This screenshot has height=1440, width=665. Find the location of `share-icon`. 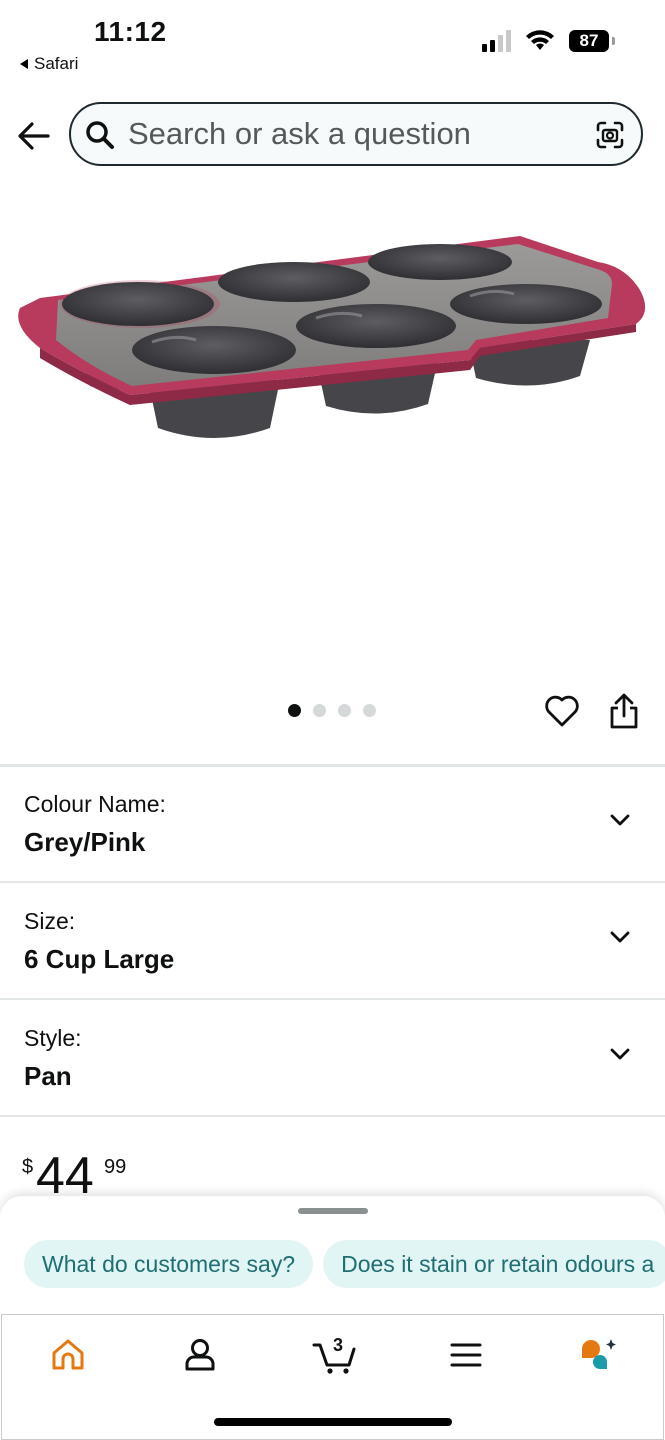

share-icon is located at coordinates (624, 711).